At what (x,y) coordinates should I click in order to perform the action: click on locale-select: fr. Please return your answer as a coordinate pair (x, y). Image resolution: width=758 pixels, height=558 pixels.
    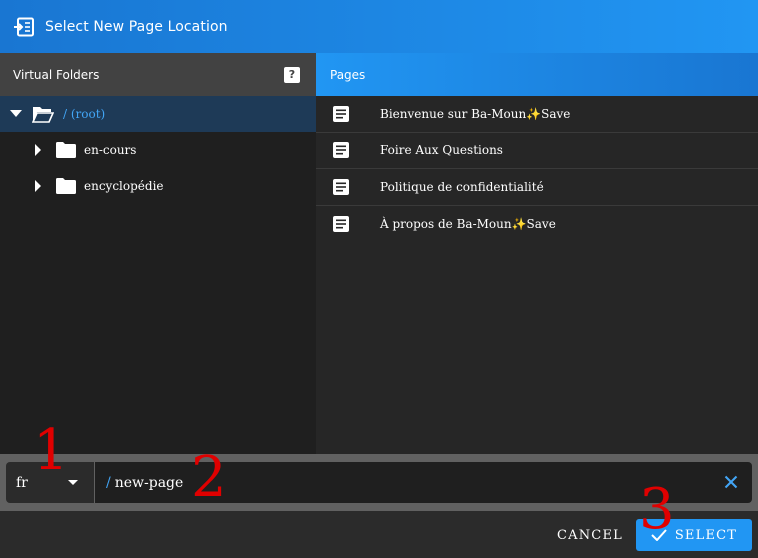
    Looking at the image, I should click on (50, 482).